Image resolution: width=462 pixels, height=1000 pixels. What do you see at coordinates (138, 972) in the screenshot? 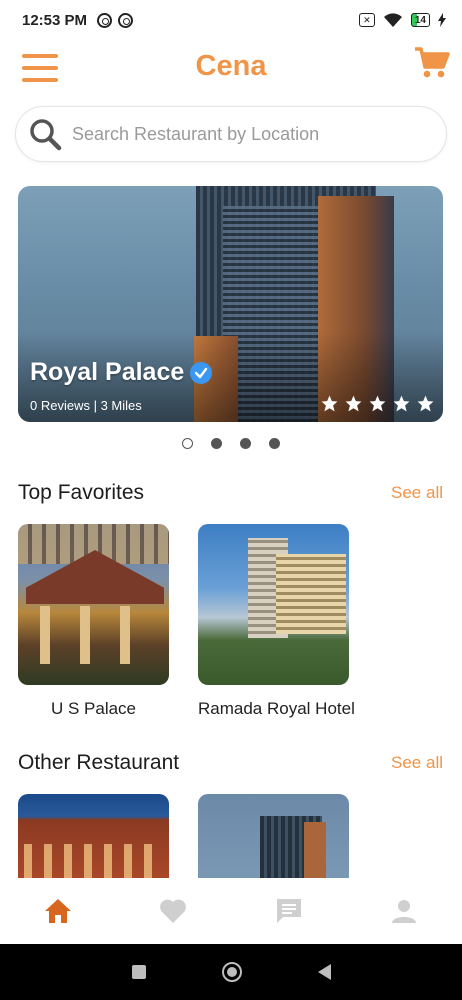
I see `recents-button` at bounding box center [138, 972].